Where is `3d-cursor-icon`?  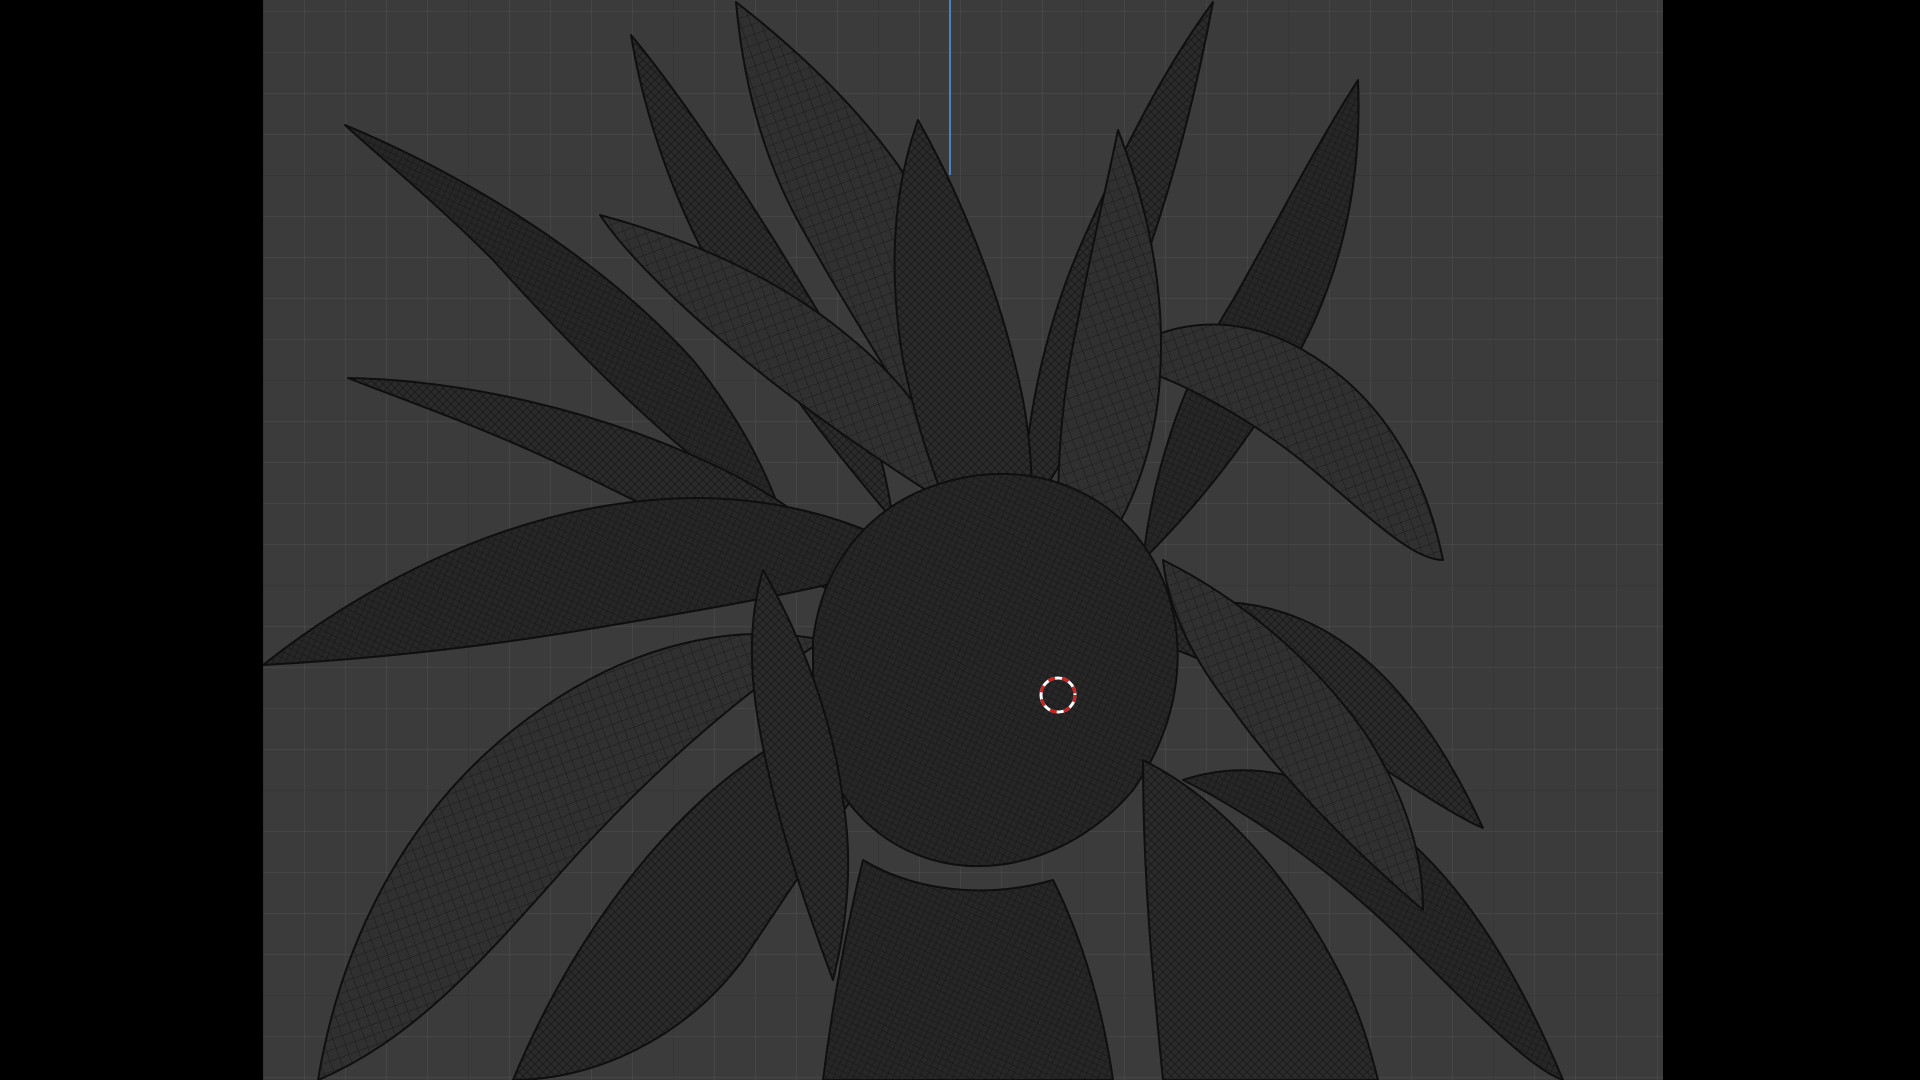 3d-cursor-icon is located at coordinates (1058, 695).